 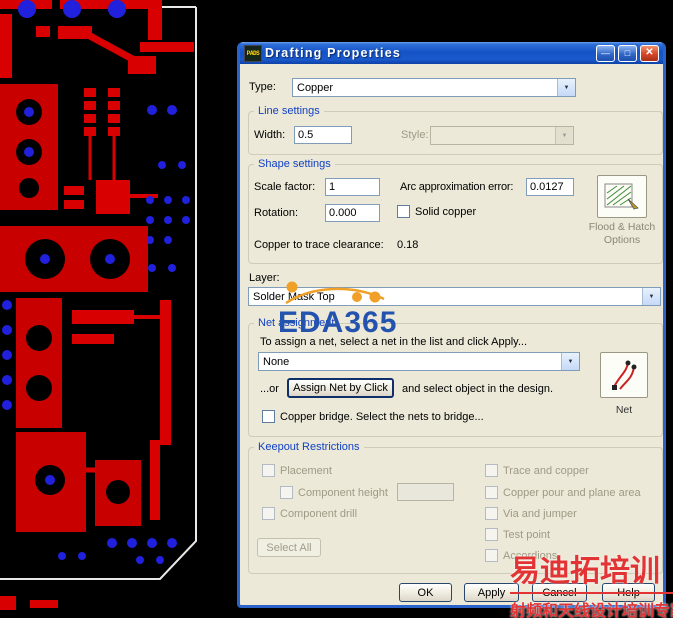 I want to click on assign-suffix-label: and select object in the design., so click(x=478, y=389).